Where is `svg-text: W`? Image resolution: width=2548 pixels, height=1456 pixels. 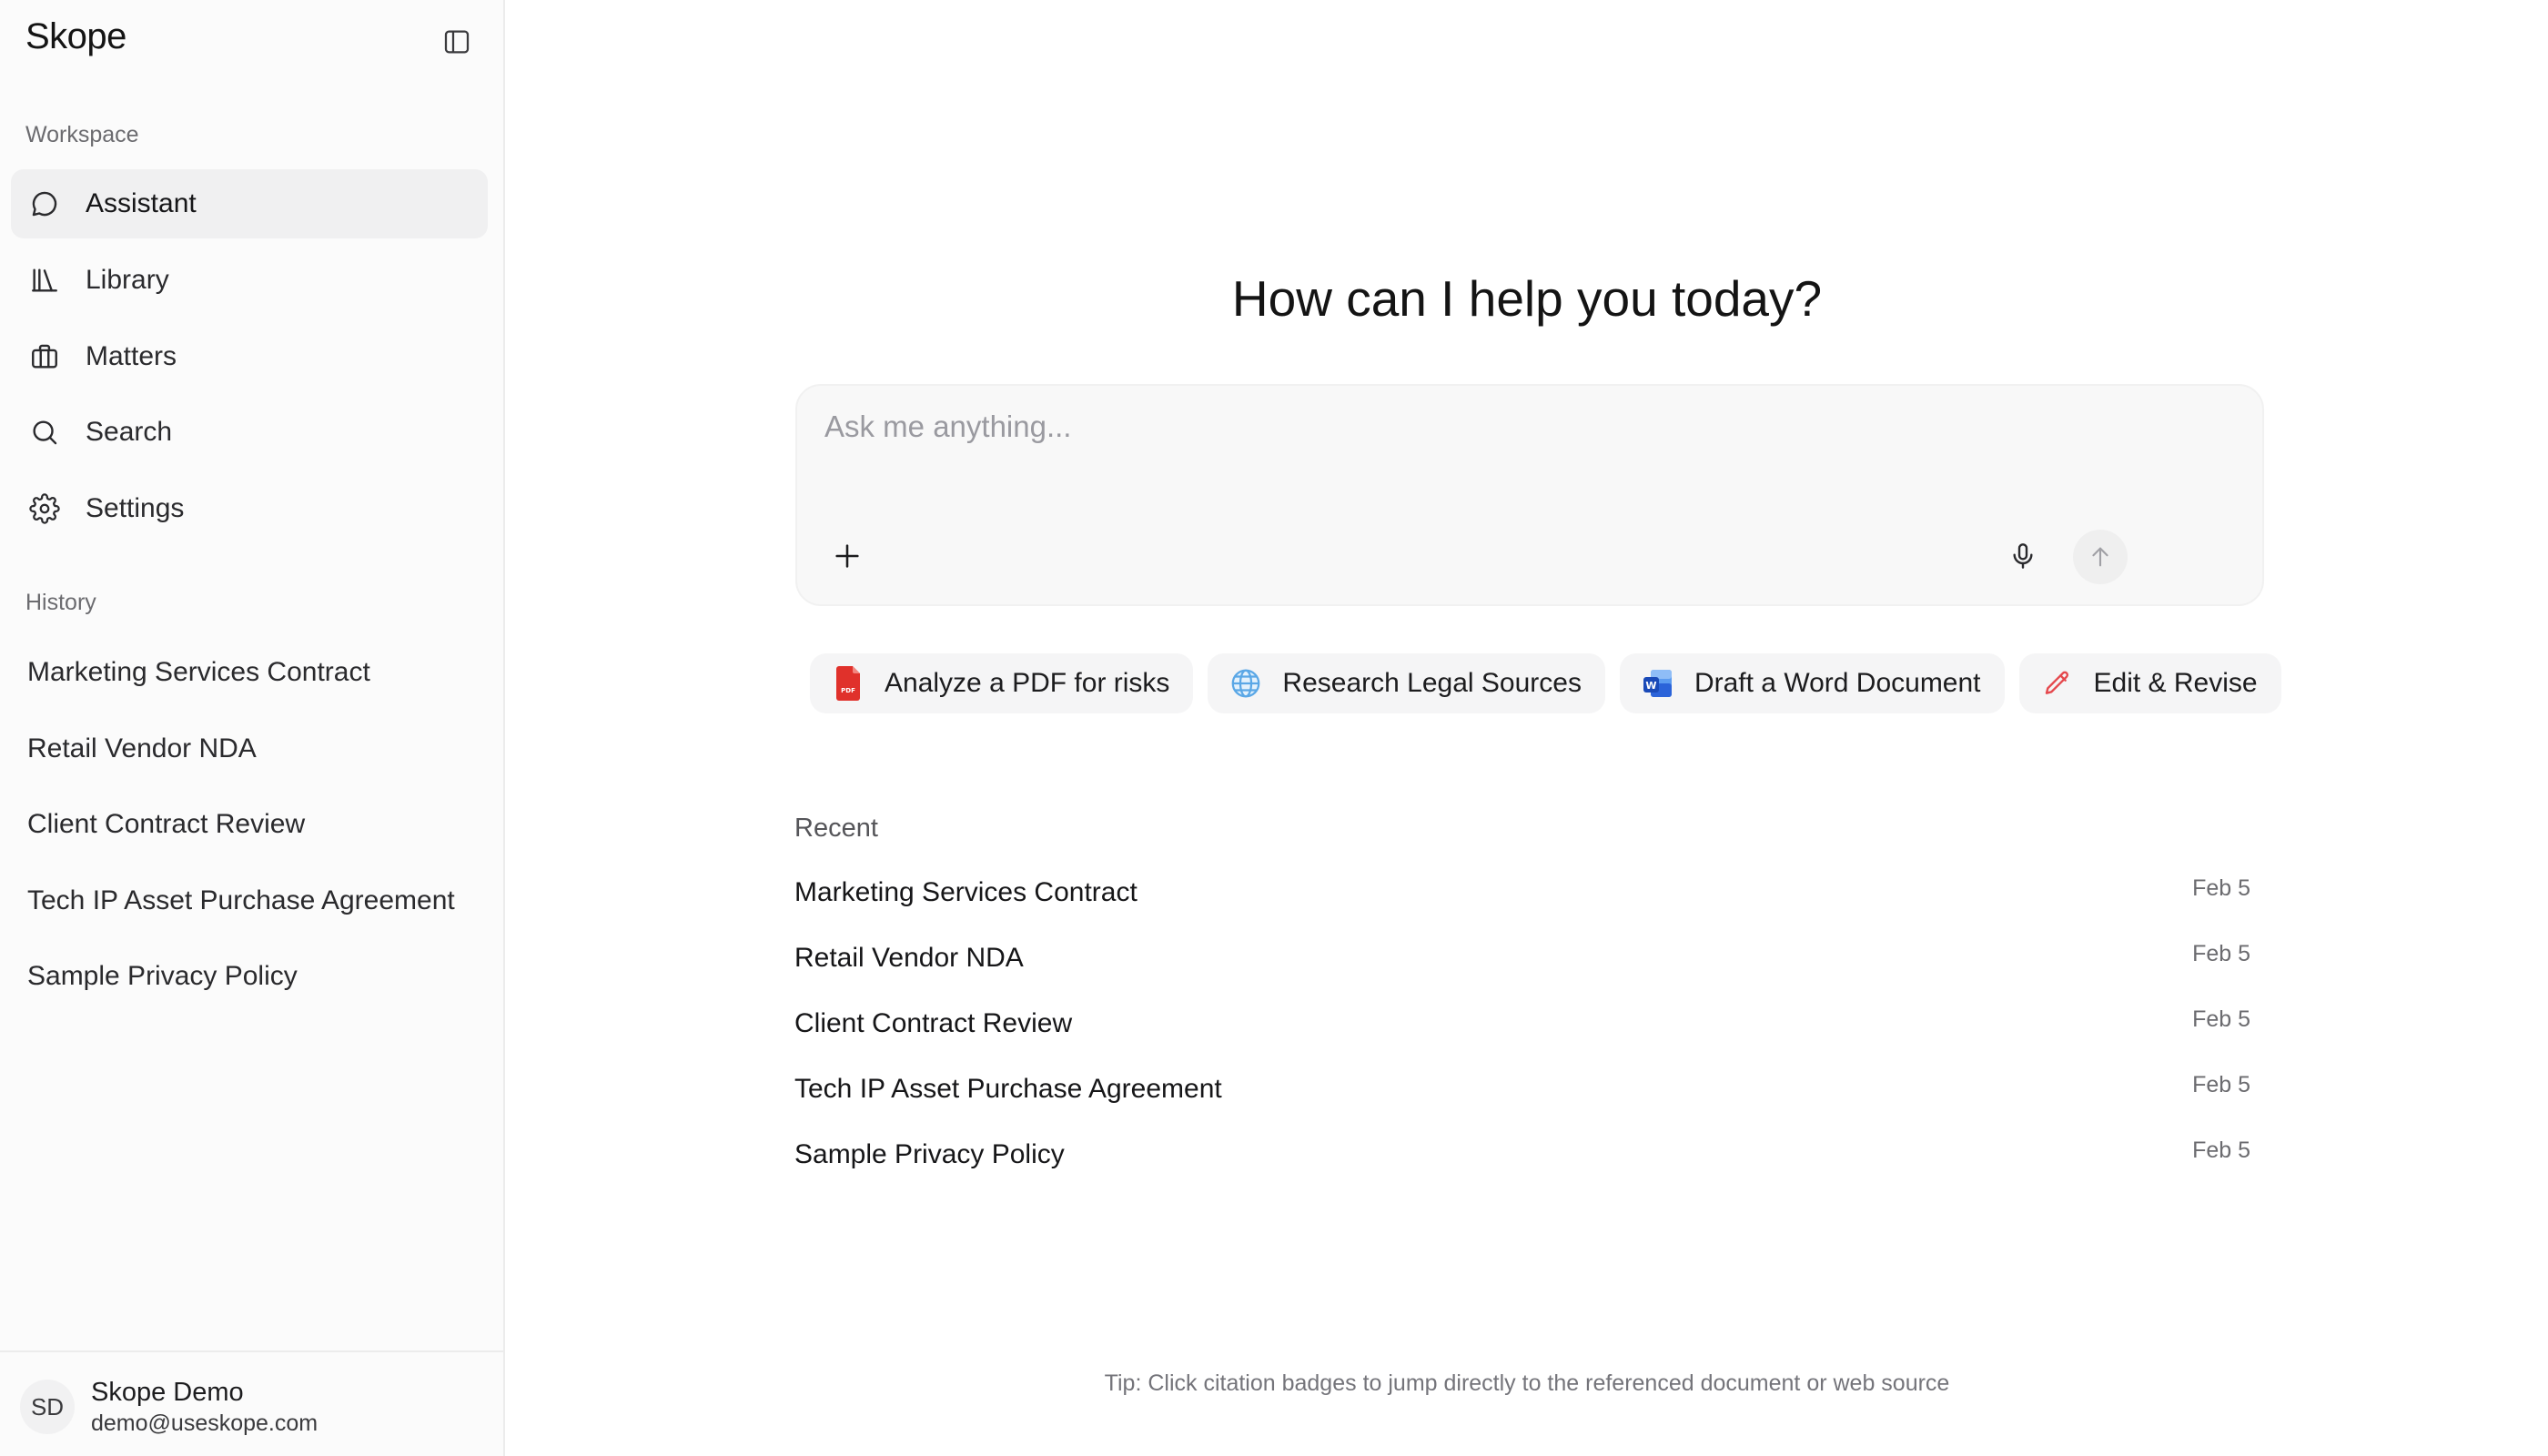
svg-text: W is located at coordinates (1651, 686).